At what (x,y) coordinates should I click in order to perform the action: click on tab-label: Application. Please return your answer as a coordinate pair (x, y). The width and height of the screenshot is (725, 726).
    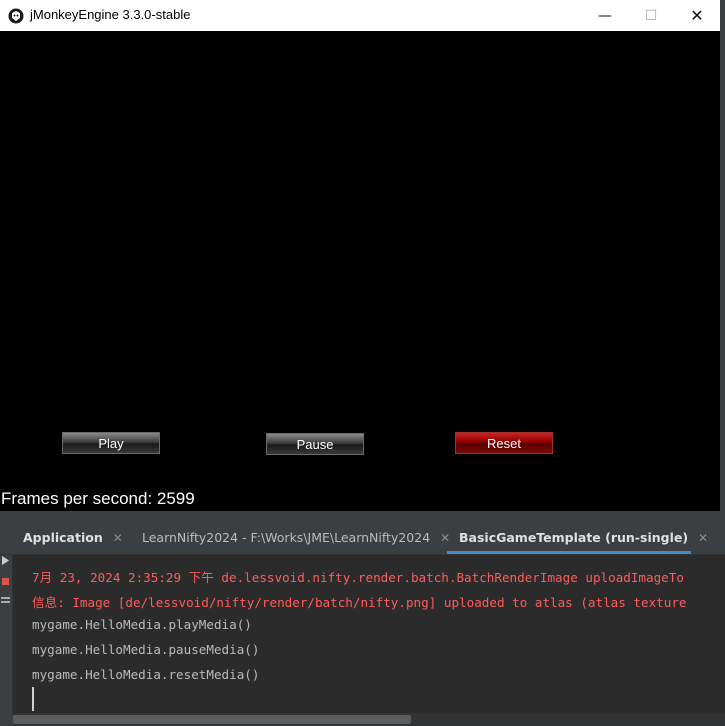
    Looking at the image, I should click on (63, 537).